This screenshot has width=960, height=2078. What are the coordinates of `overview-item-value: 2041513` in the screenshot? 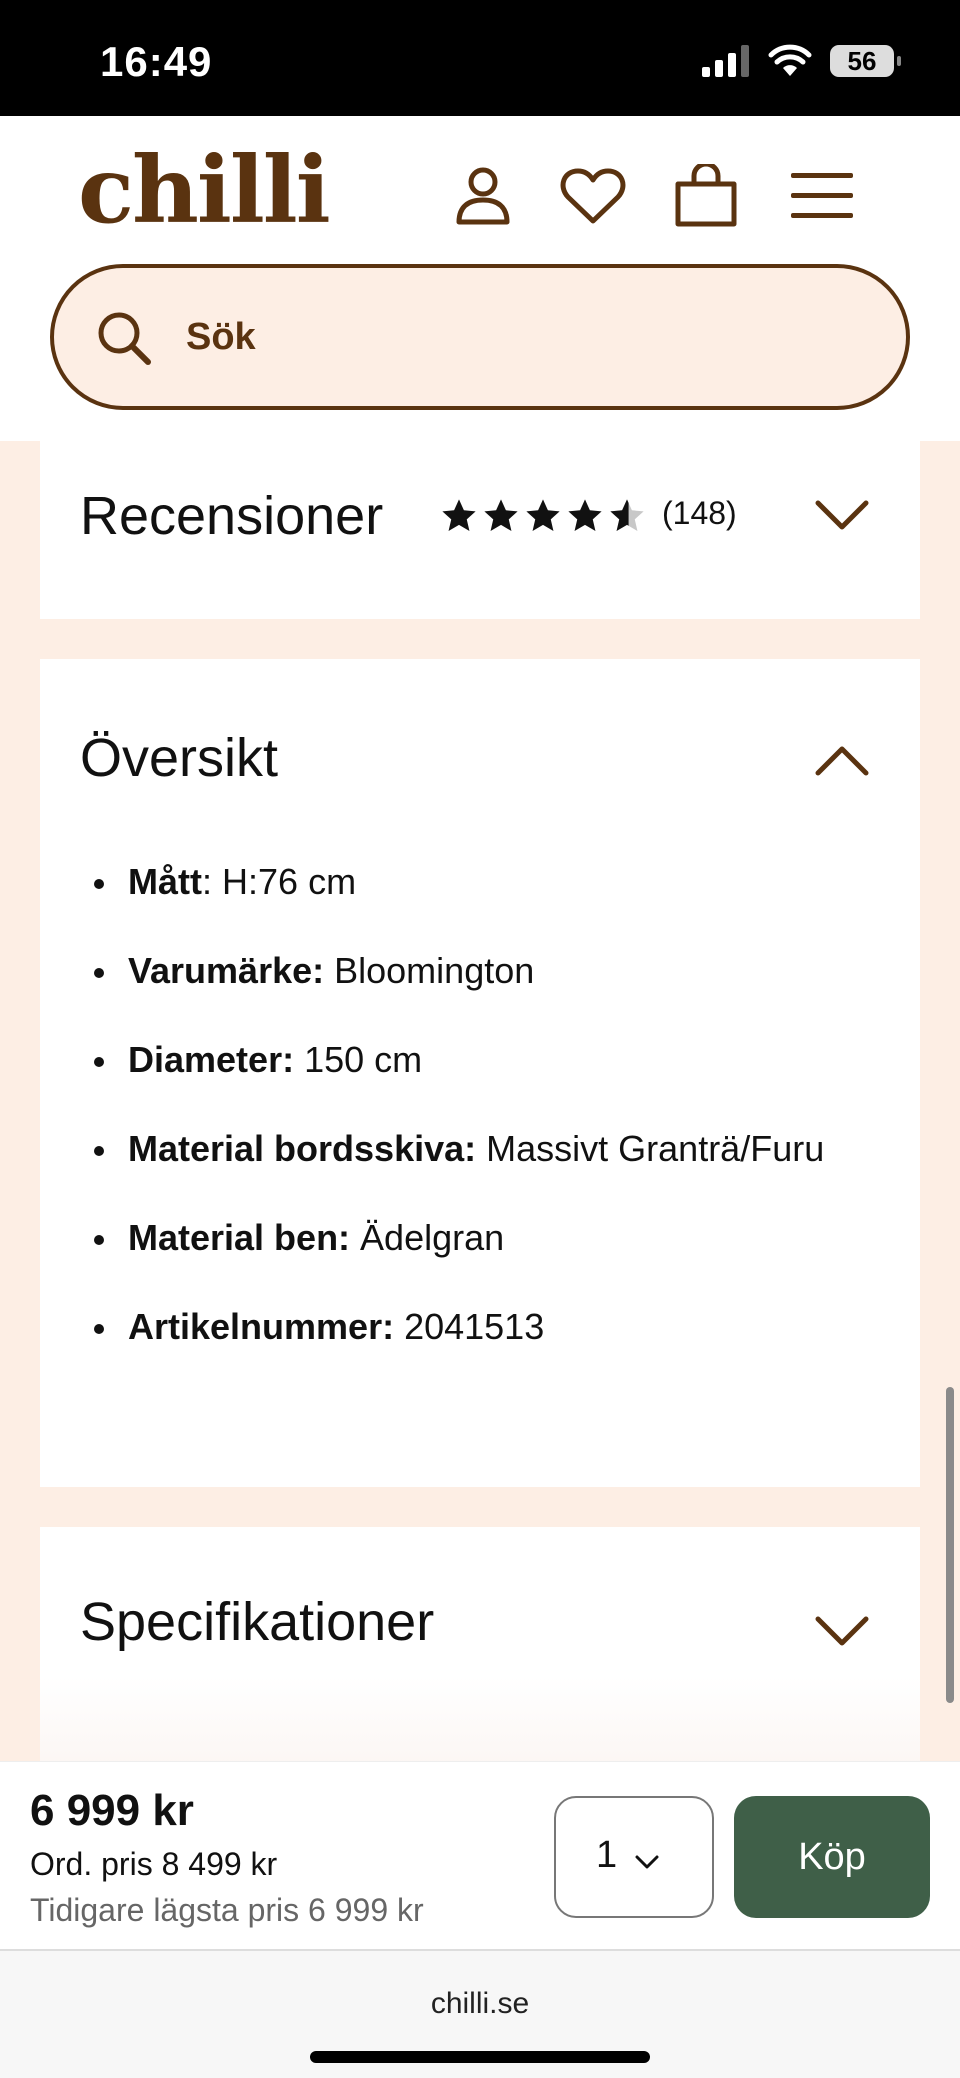 It's located at (469, 1326).